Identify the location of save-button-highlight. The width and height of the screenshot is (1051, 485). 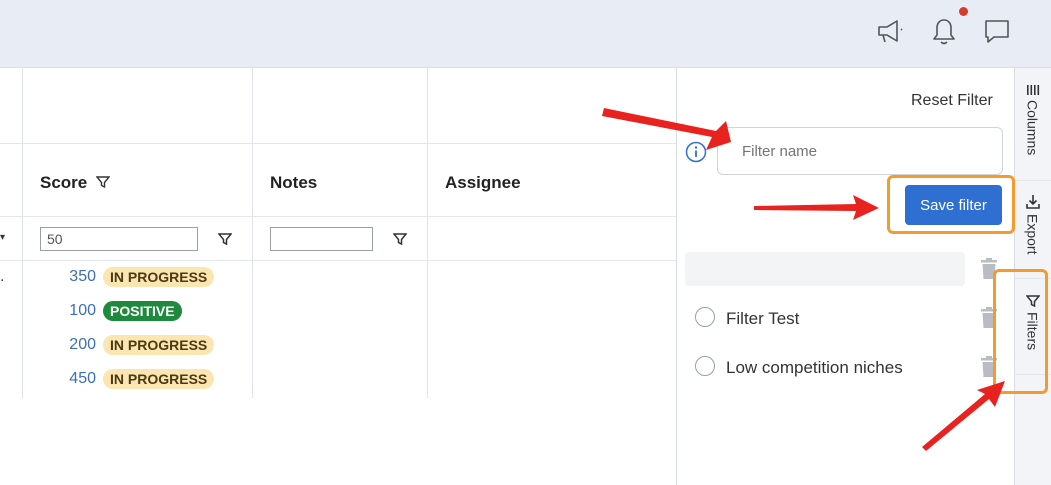
(951, 204).